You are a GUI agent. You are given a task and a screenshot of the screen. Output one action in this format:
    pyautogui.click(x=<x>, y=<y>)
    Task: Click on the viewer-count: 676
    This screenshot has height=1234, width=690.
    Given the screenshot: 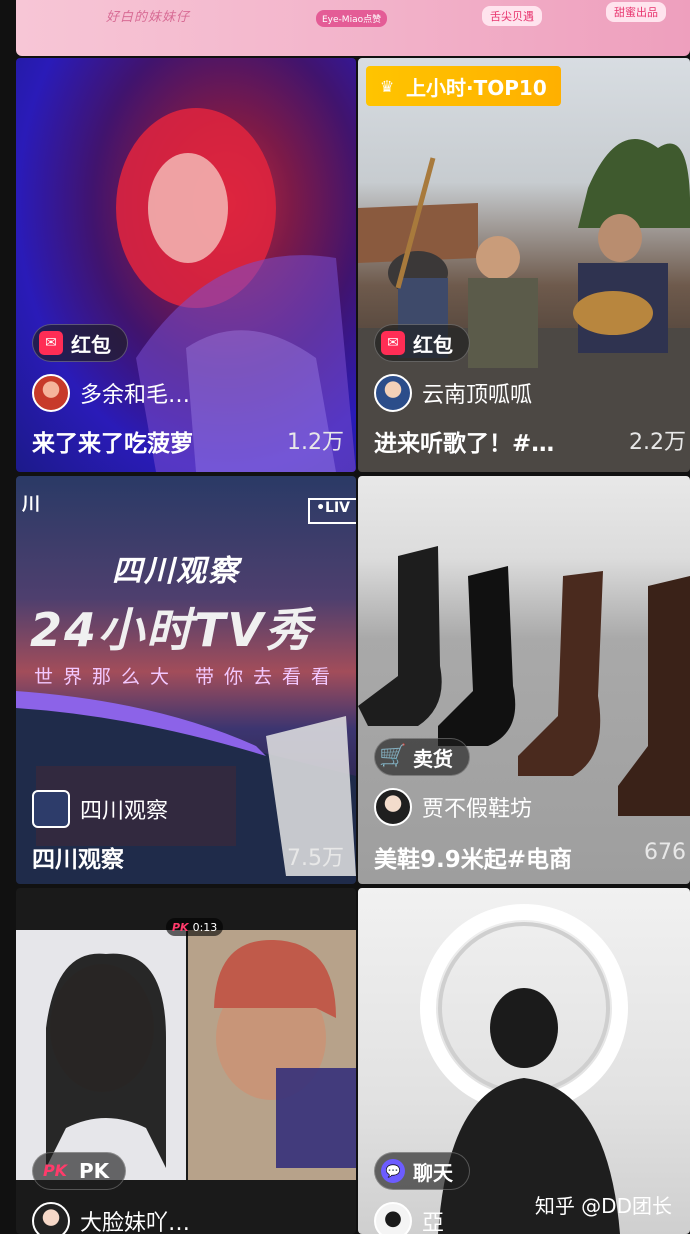 What is the action you would take?
    pyautogui.click(x=665, y=852)
    